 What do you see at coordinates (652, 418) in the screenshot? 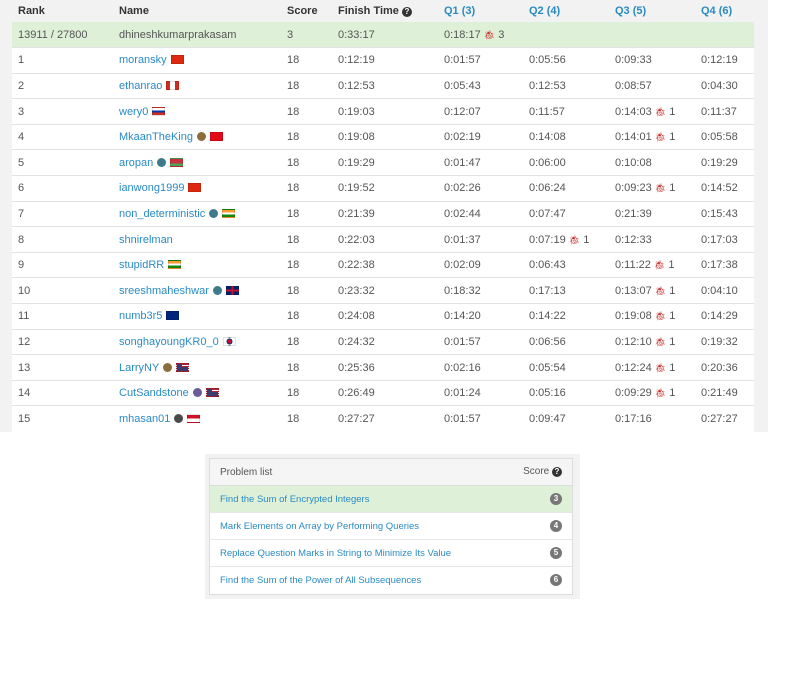
I see `q3-cell: 0:17:16` at bounding box center [652, 418].